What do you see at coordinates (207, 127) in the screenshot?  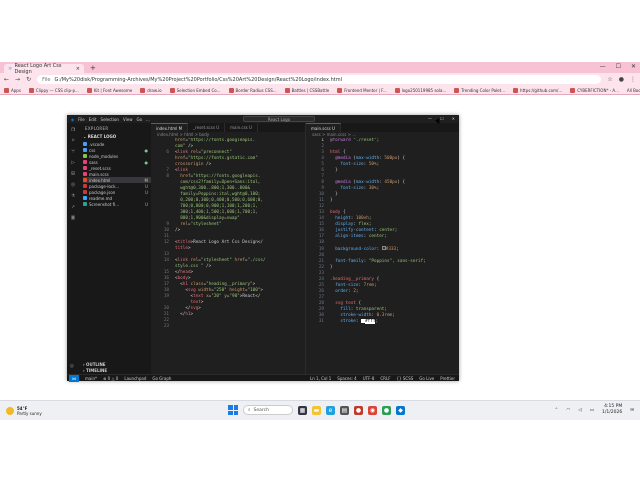 I see `editor-tab: _reset.scss U` at bounding box center [207, 127].